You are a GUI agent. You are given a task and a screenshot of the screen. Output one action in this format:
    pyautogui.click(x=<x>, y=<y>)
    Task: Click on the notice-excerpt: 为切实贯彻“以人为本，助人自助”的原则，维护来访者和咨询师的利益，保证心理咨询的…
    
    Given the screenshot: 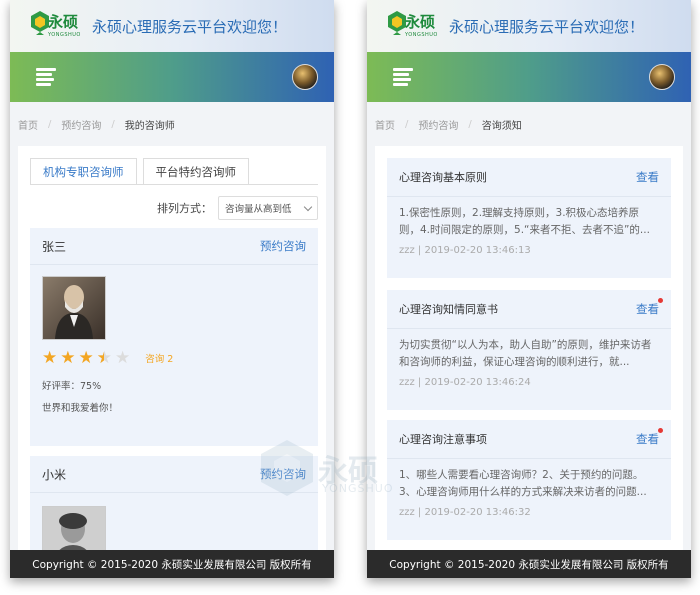 What is the action you would take?
    pyautogui.click(x=525, y=353)
    